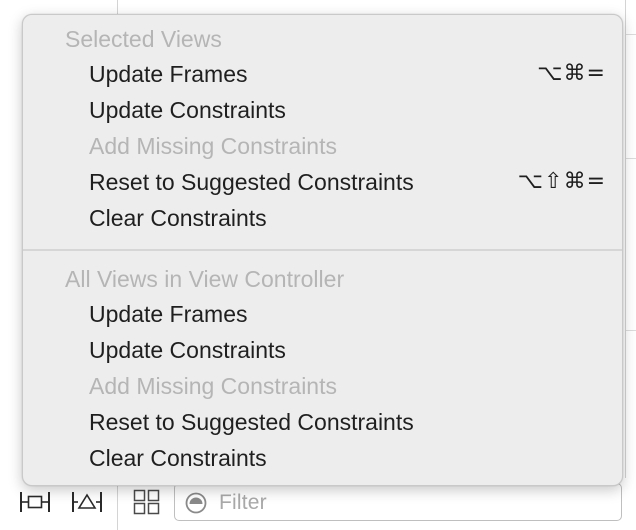  Describe the element at coordinates (322, 352) in the screenshot. I see `menu-item-update-constraints-all: Update Constraints` at that location.